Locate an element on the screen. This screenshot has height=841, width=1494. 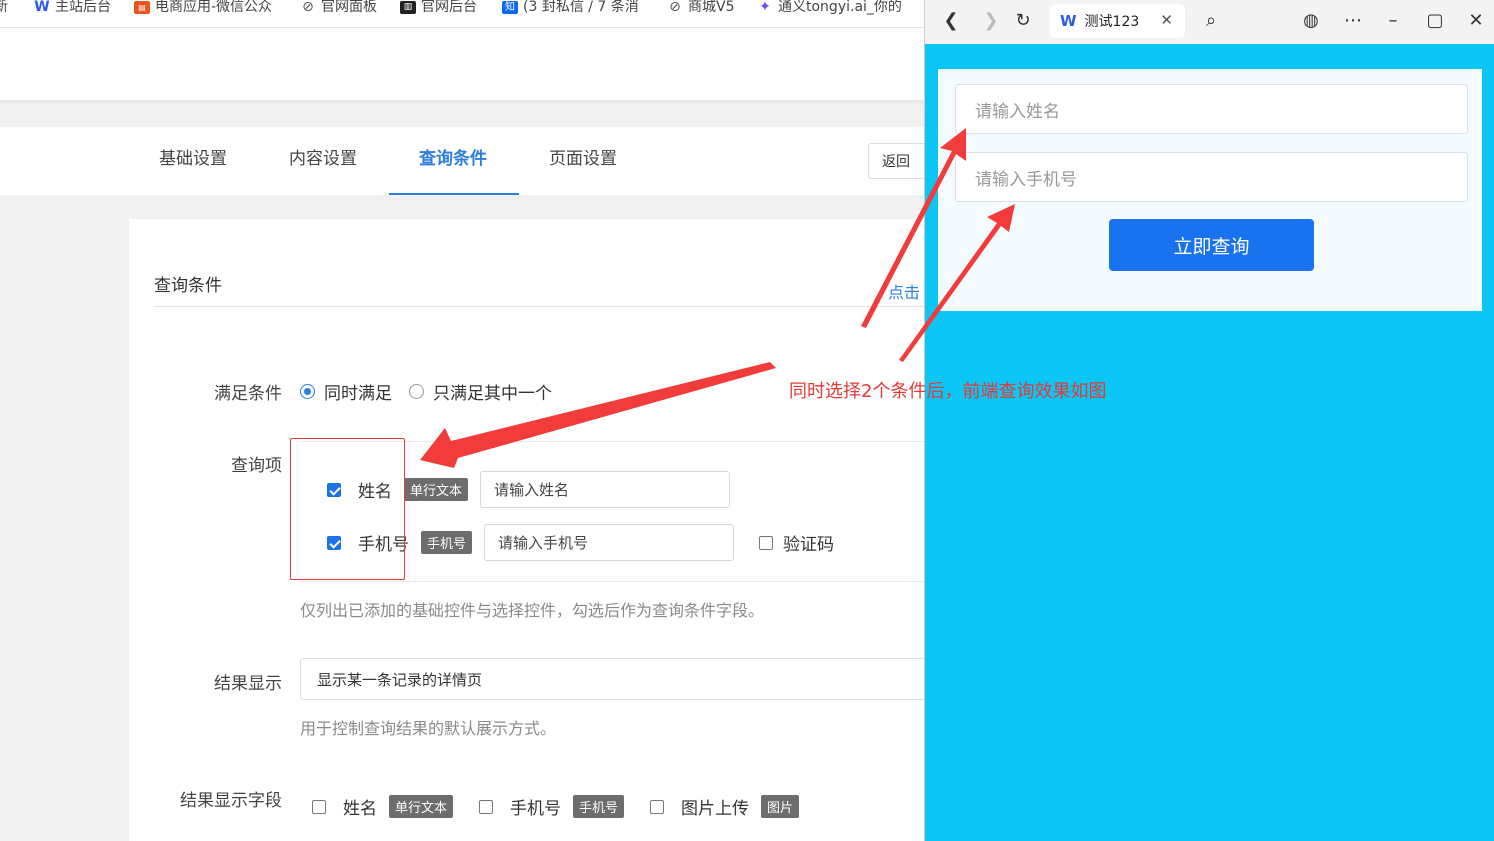
highlight-box is located at coordinates (347, 509).